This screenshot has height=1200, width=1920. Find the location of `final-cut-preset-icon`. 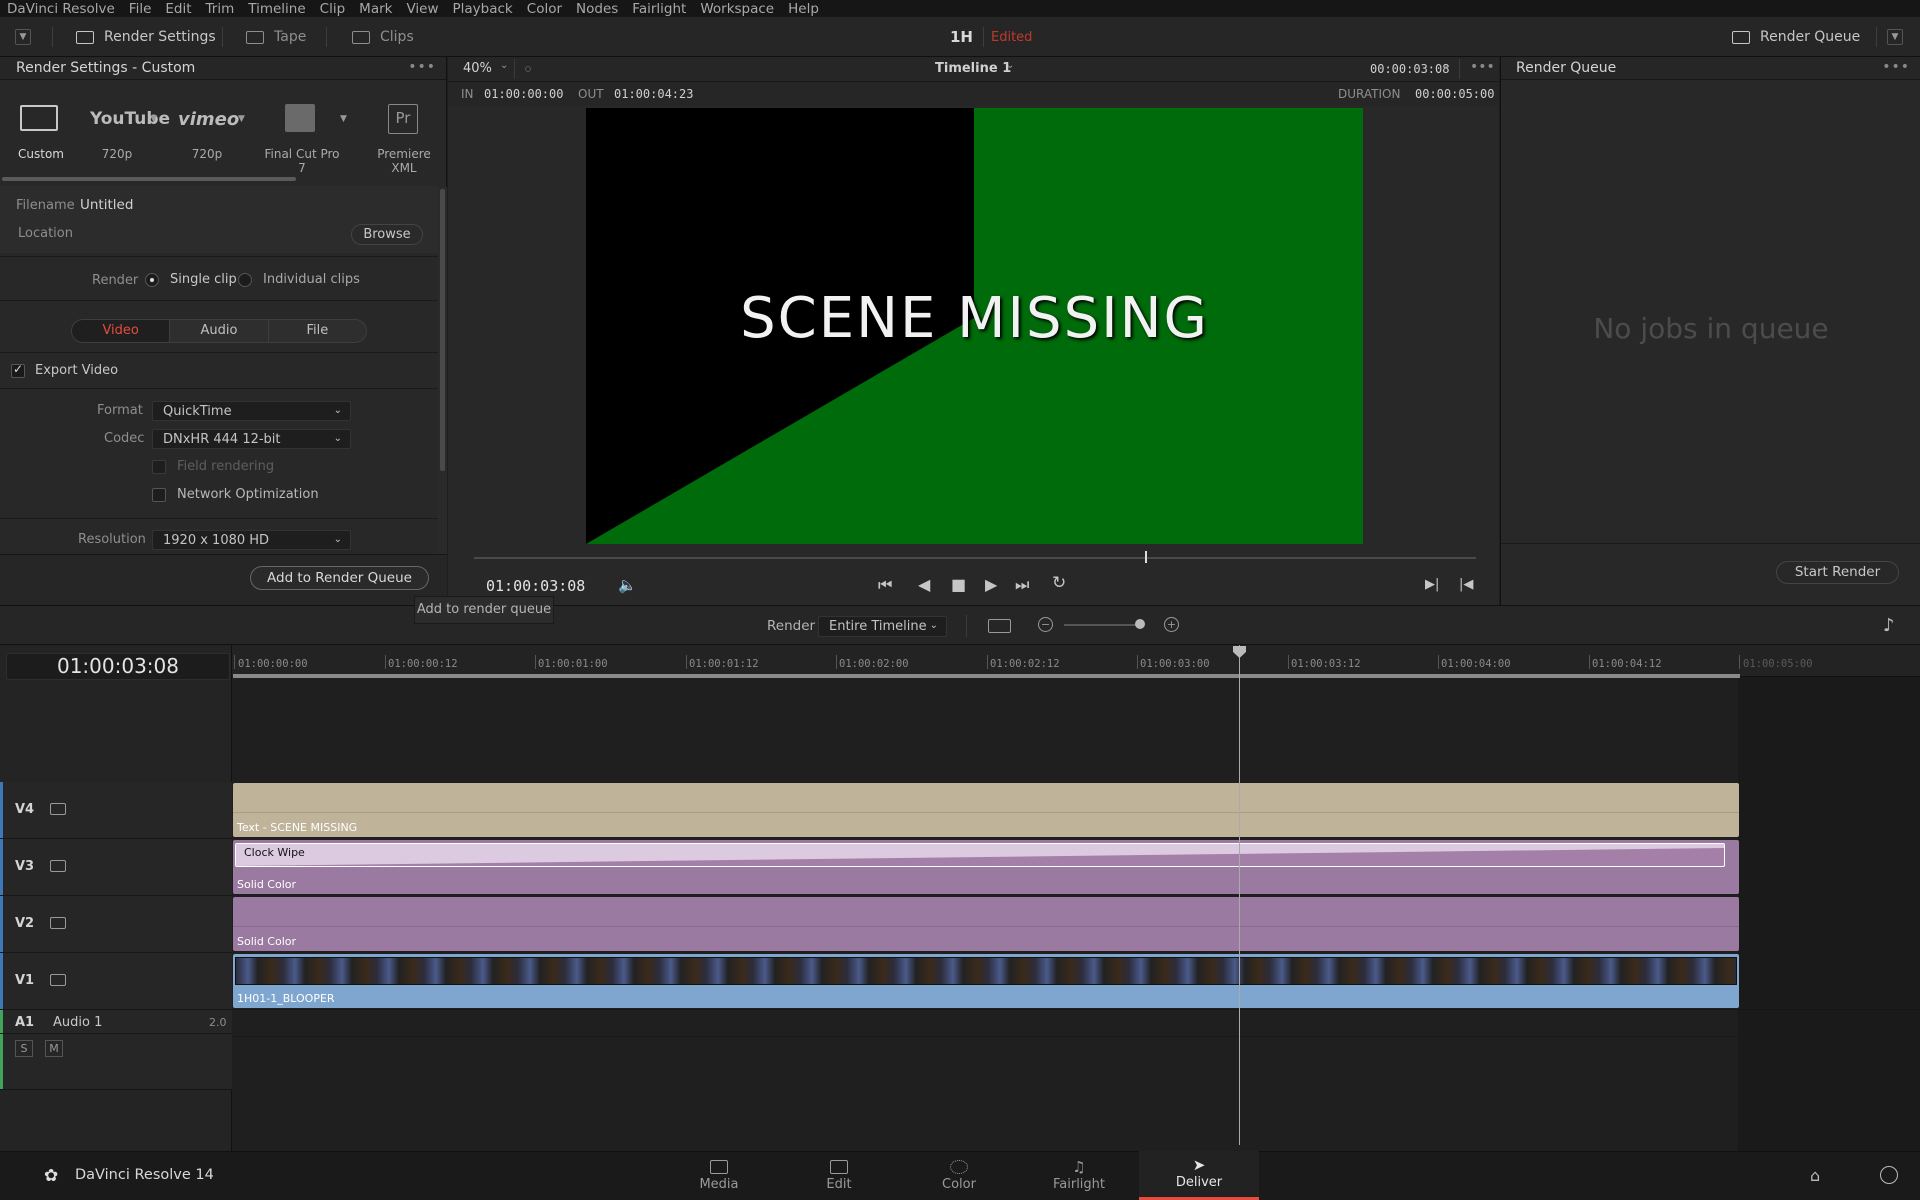

final-cut-preset-icon is located at coordinates (300, 118).